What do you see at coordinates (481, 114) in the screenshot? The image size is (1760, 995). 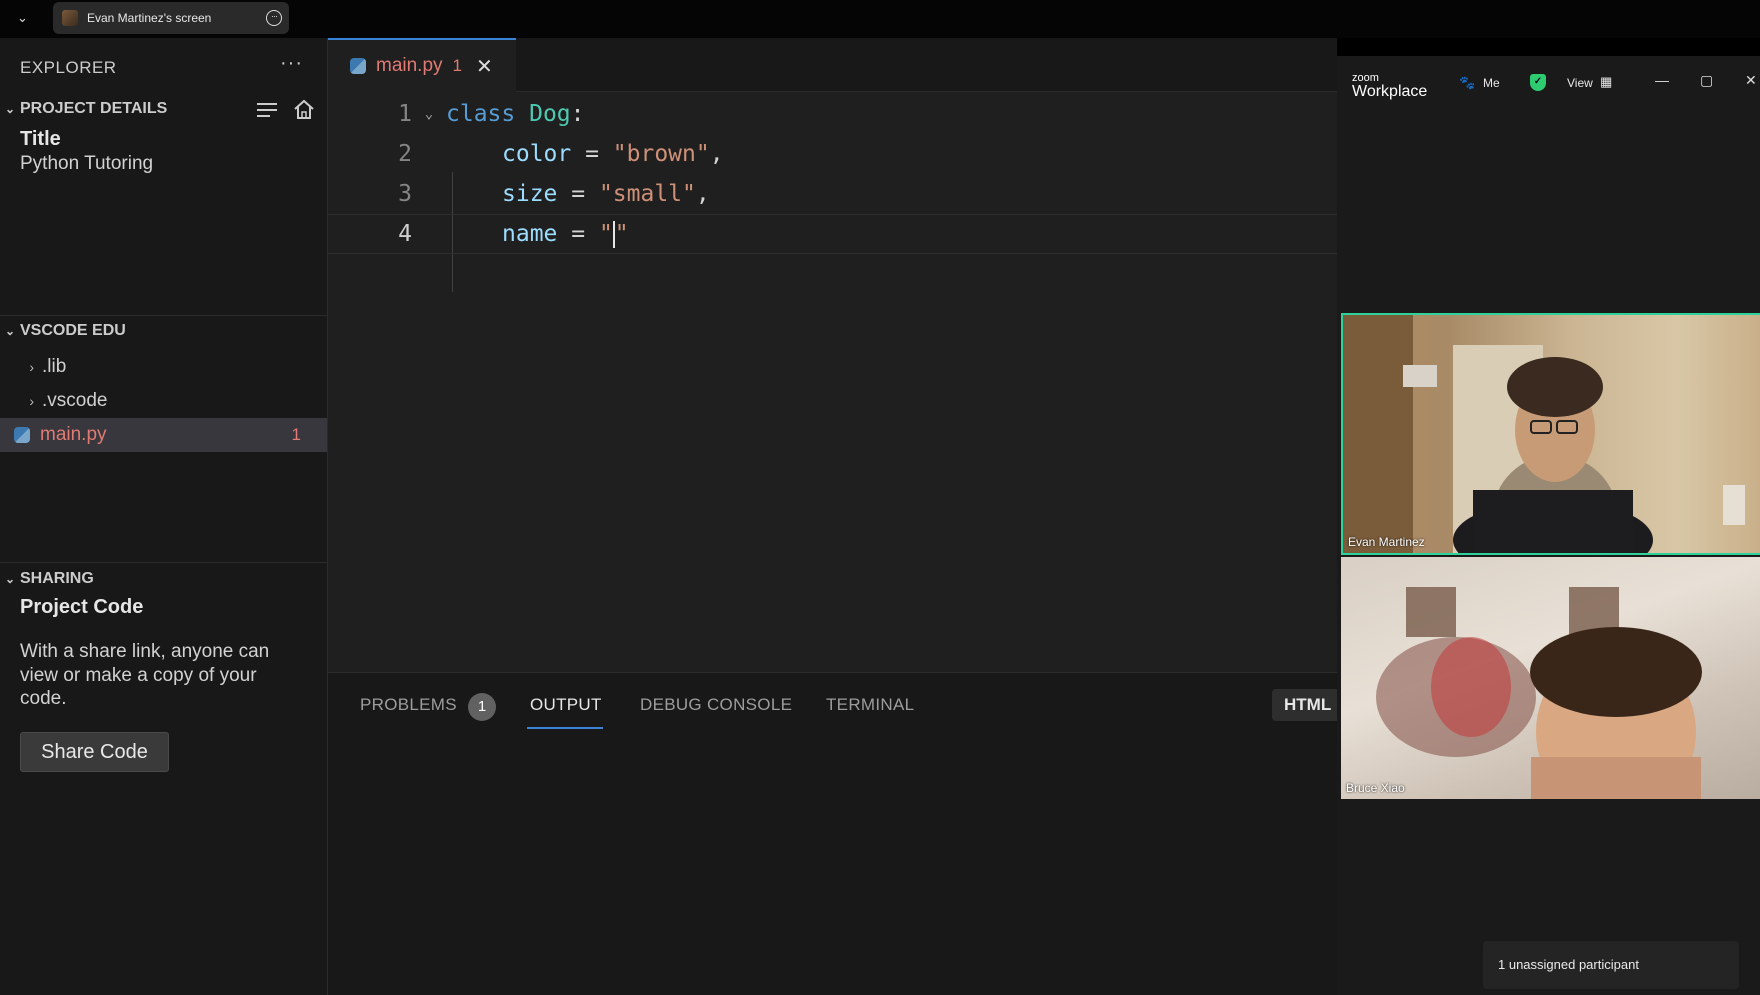 I see `keyword: class` at bounding box center [481, 114].